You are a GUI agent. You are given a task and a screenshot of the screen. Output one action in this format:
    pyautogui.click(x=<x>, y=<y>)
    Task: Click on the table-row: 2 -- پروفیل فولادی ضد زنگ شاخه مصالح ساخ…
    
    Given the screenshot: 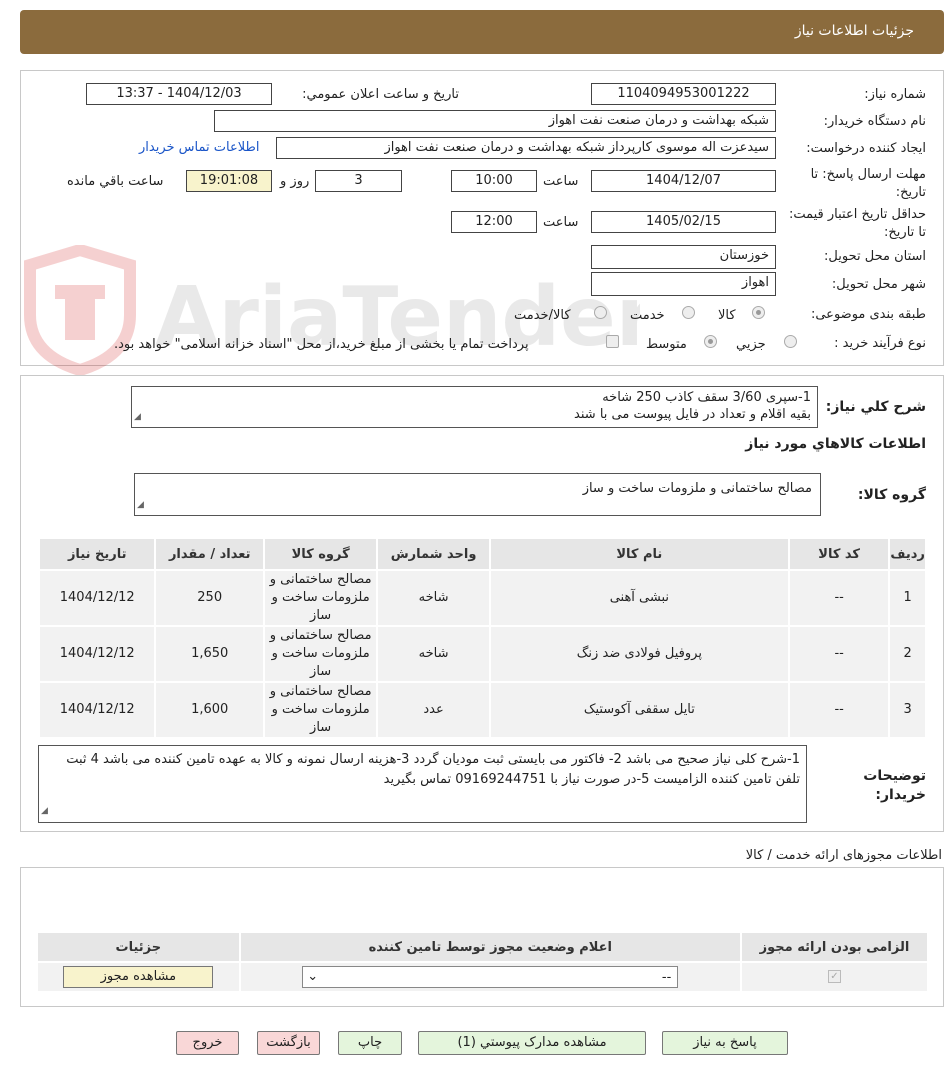 What is the action you would take?
    pyautogui.click(x=482, y=654)
    